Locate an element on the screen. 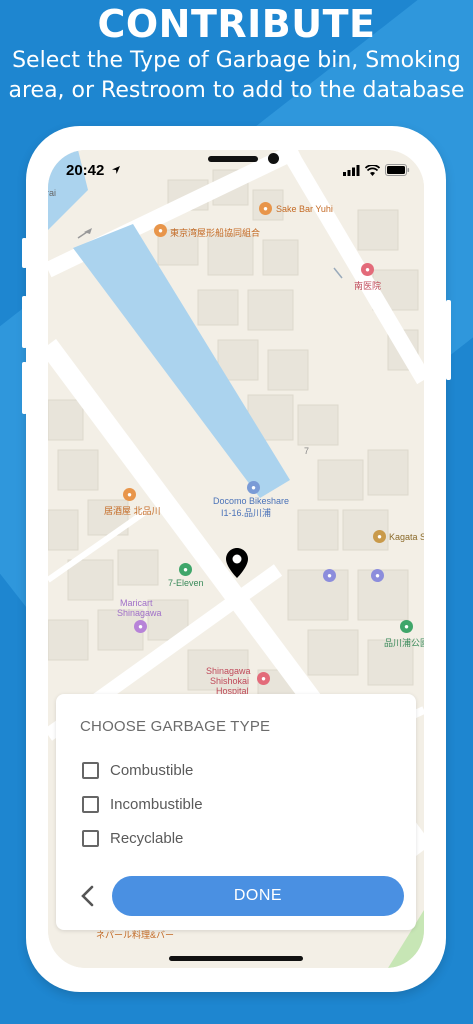 This screenshot has height=1024, width=473. option-label: Recyclable is located at coordinates (147, 838).